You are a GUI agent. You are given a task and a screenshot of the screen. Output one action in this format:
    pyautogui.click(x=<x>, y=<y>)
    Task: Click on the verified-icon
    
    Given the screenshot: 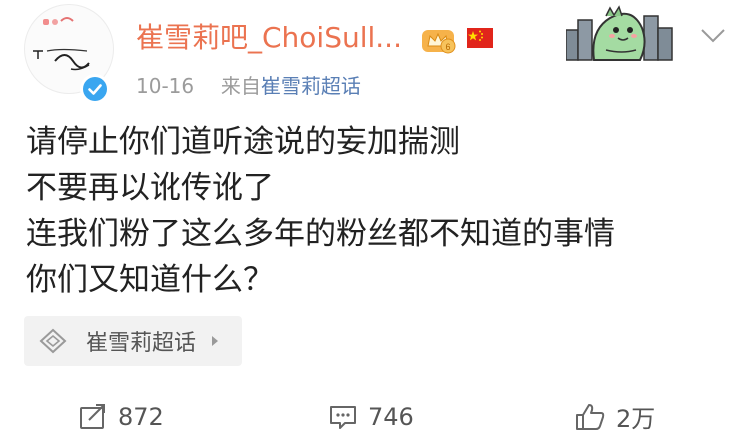 What is the action you would take?
    pyautogui.click(x=95, y=89)
    